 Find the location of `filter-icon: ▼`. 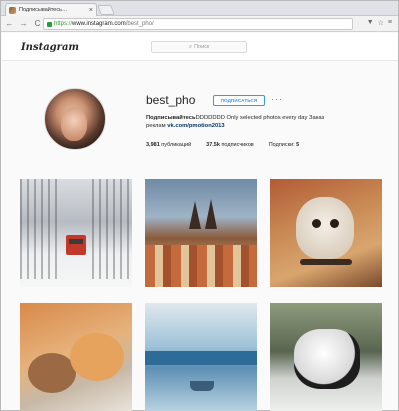

filter-icon: ▼ is located at coordinates (370, 23).